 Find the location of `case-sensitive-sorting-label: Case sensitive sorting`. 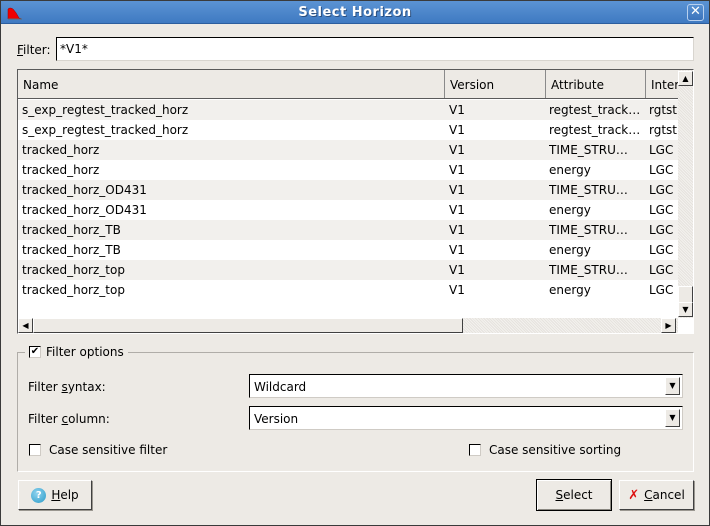

case-sensitive-sorting-label: Case sensitive sorting is located at coordinates (555, 450).